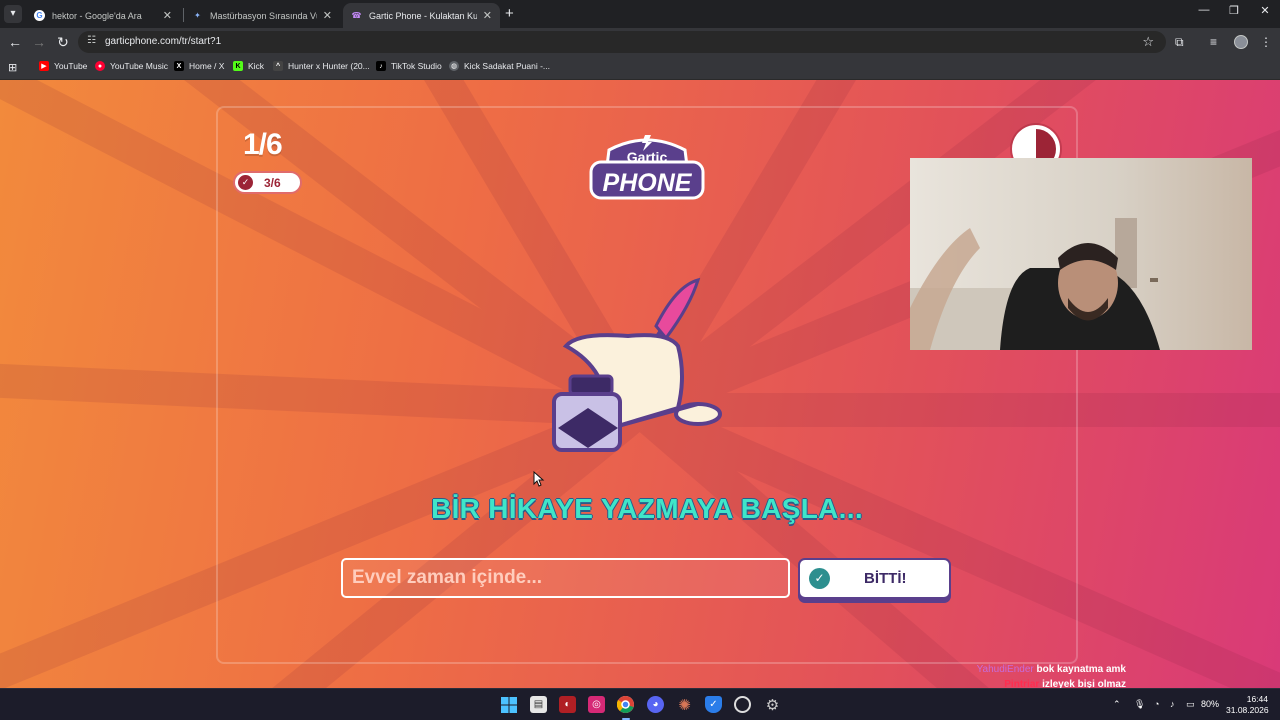 The image size is (1280, 720). I want to click on new-tab-button: +, so click(509, 13).